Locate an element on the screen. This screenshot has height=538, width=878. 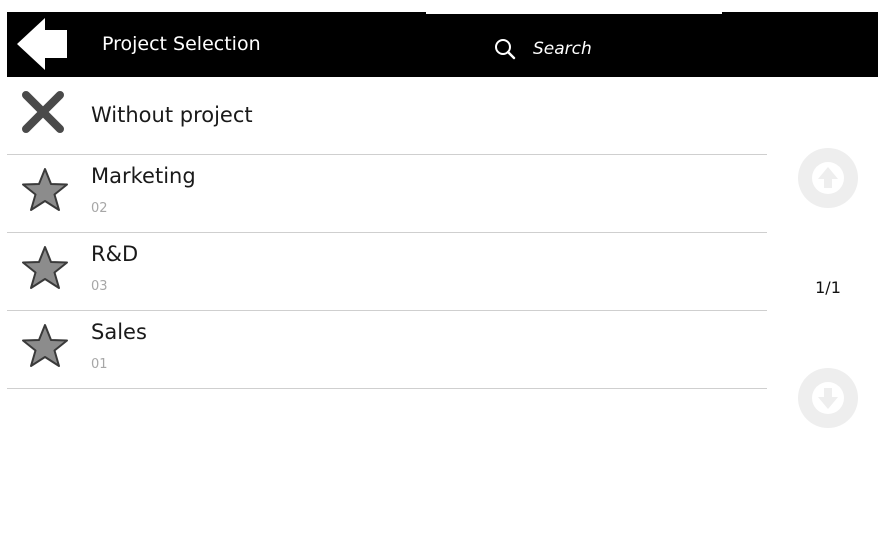
project-name: R&D is located at coordinates (115, 254).